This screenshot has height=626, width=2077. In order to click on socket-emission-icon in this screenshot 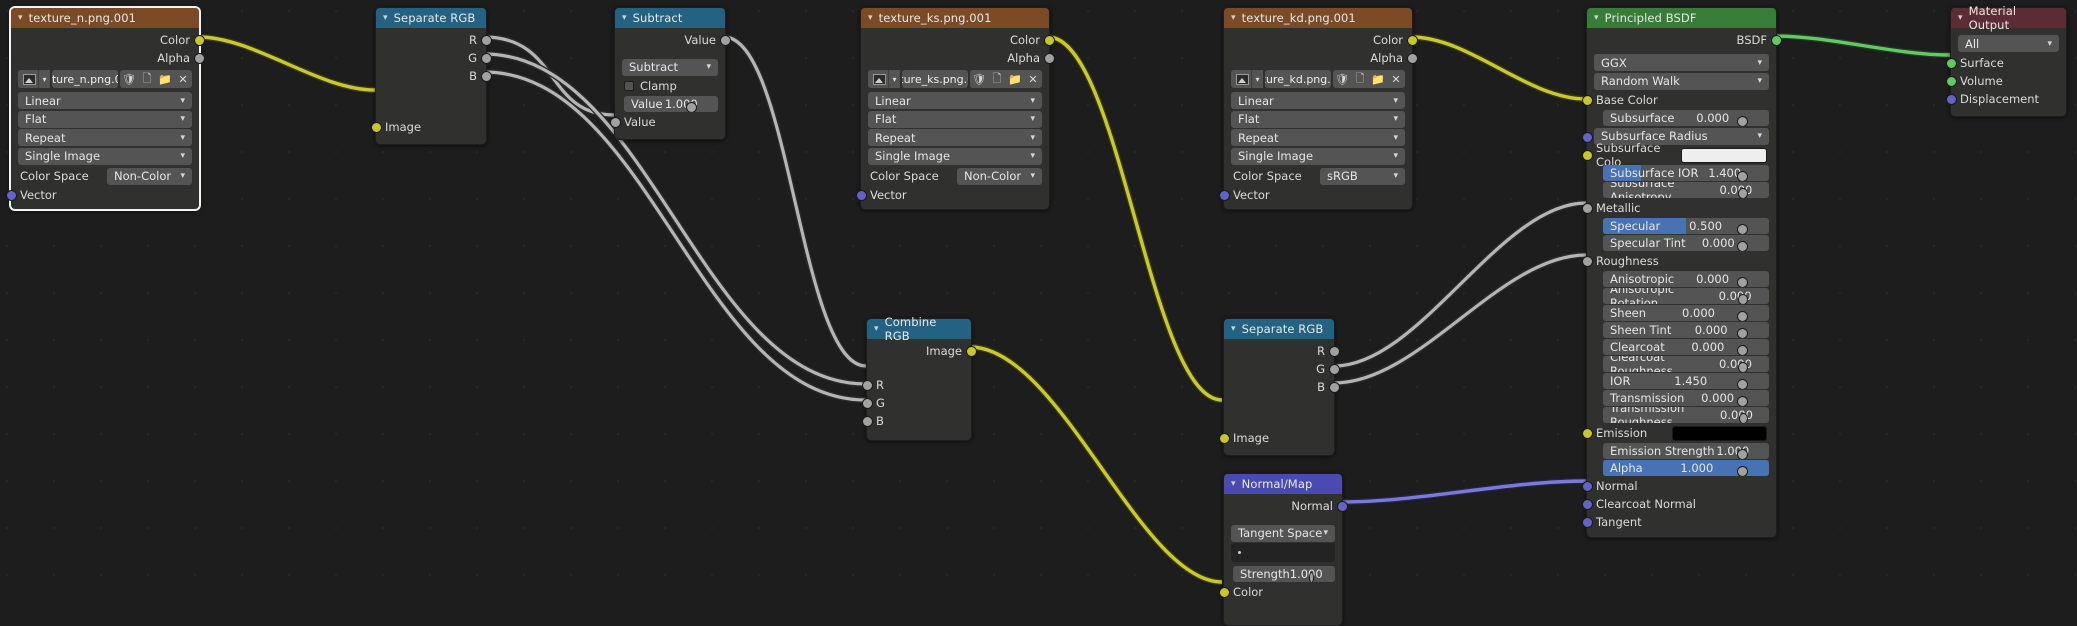, I will do `click(1587, 433)`.